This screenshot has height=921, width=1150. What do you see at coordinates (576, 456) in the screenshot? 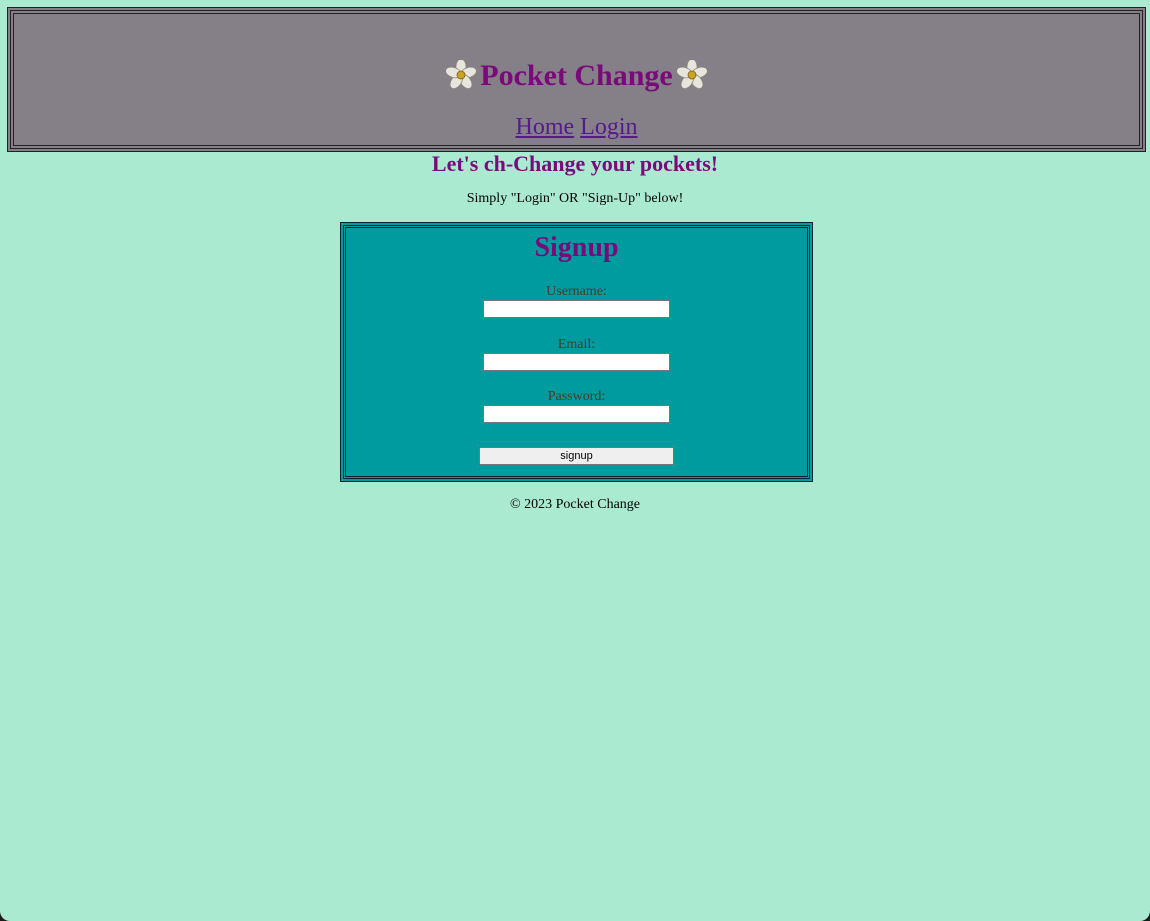
I see `signup-button: signup` at bounding box center [576, 456].